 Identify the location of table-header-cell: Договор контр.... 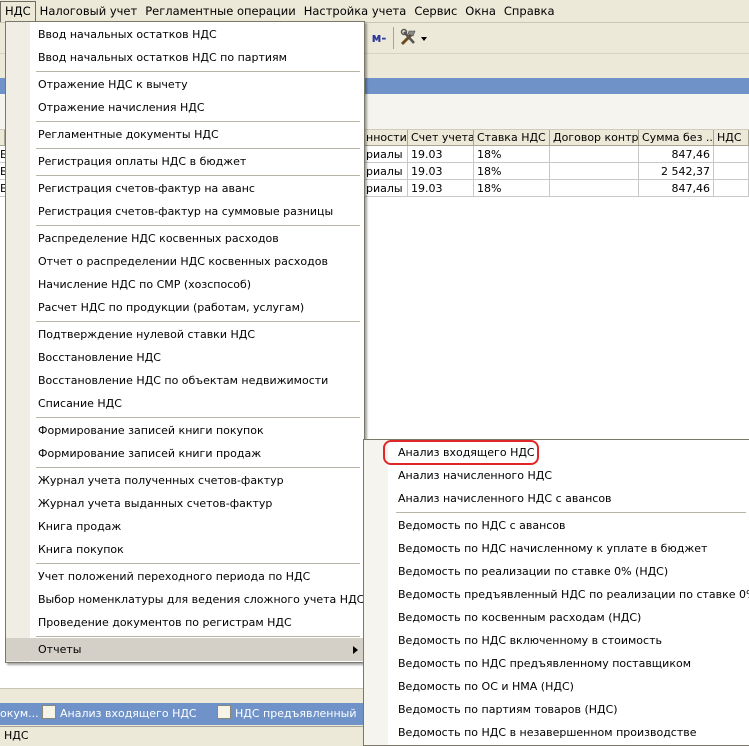
(594, 138).